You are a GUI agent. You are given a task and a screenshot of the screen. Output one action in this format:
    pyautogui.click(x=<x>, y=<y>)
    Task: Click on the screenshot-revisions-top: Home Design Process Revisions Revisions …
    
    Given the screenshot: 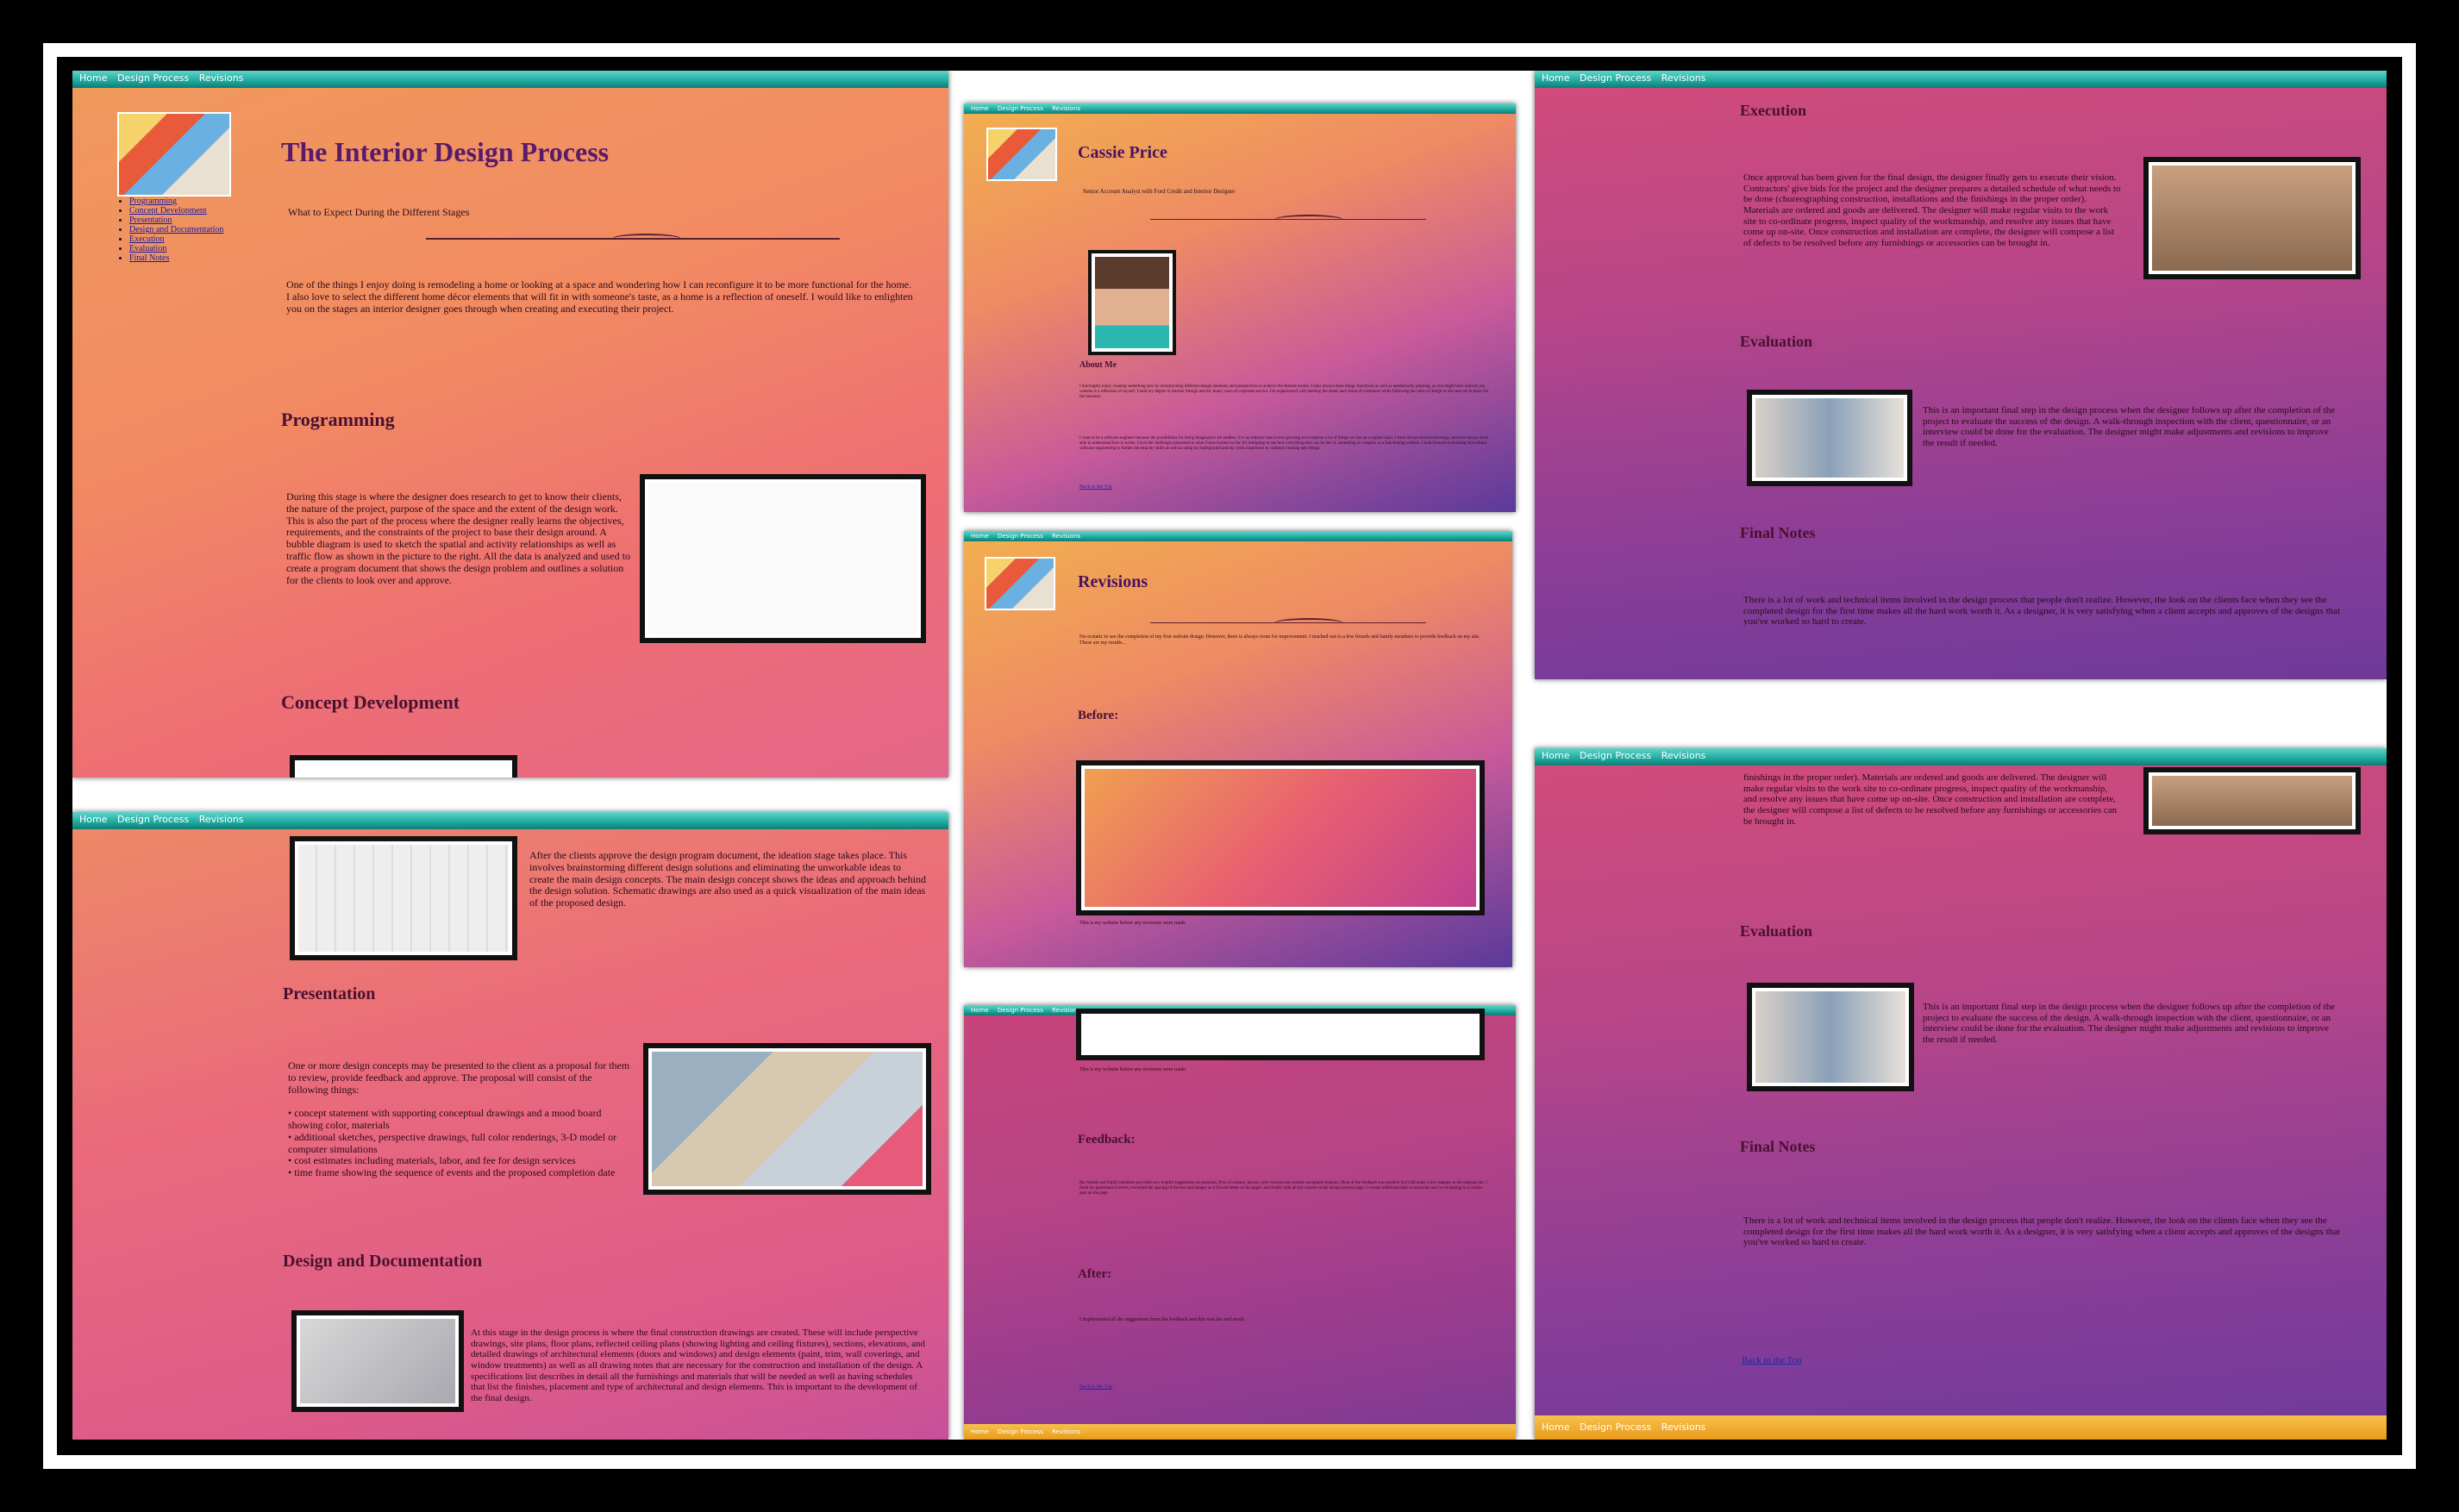 What is the action you would take?
    pyautogui.click(x=1238, y=749)
    